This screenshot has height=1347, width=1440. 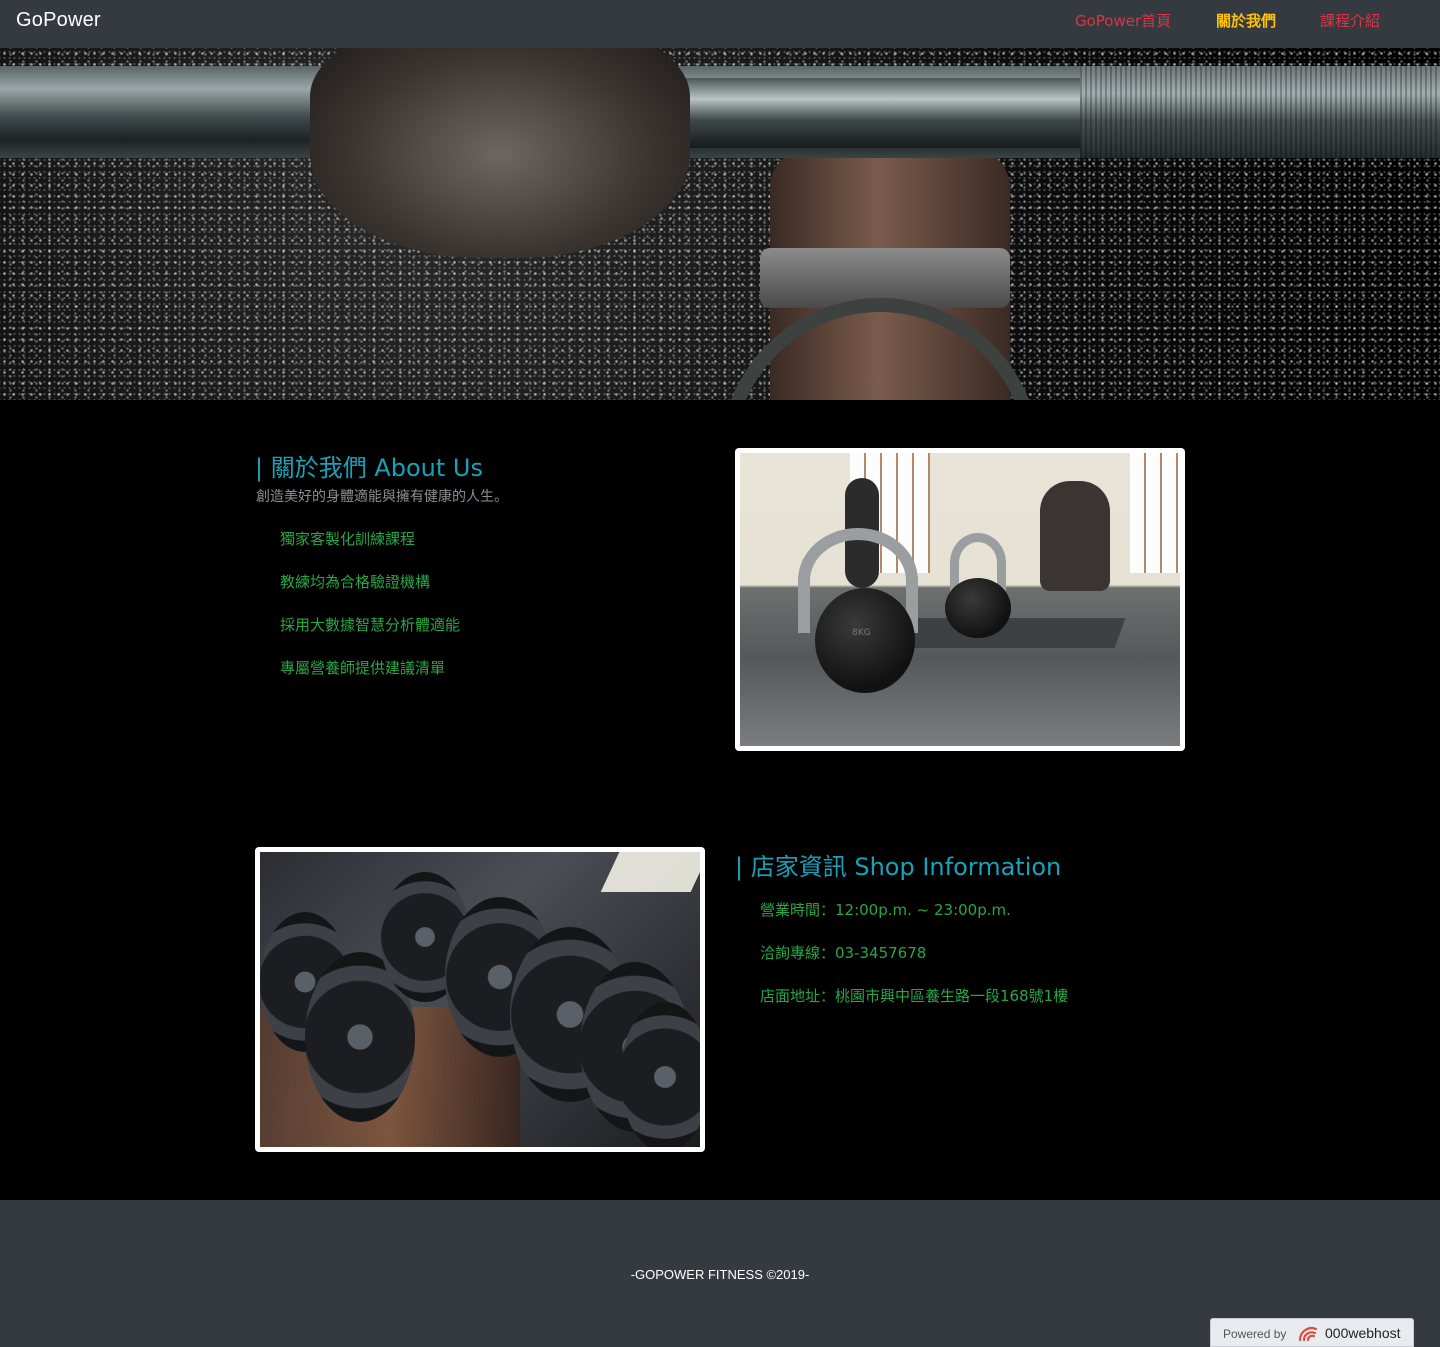 What do you see at coordinates (1075, 536) in the screenshot?
I see `person` at bounding box center [1075, 536].